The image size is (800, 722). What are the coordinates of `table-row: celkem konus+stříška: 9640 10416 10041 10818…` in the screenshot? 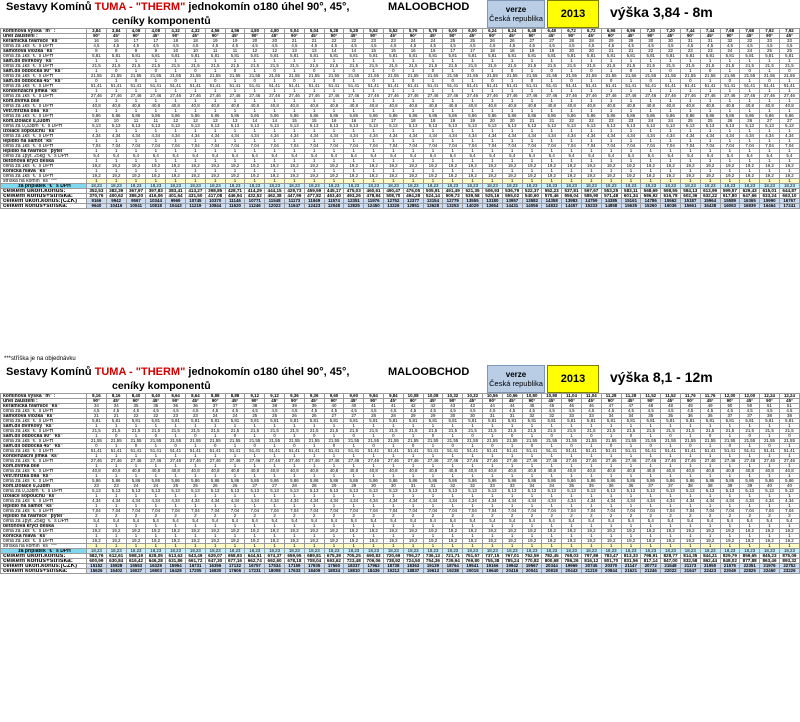 It's located at (400, 206).